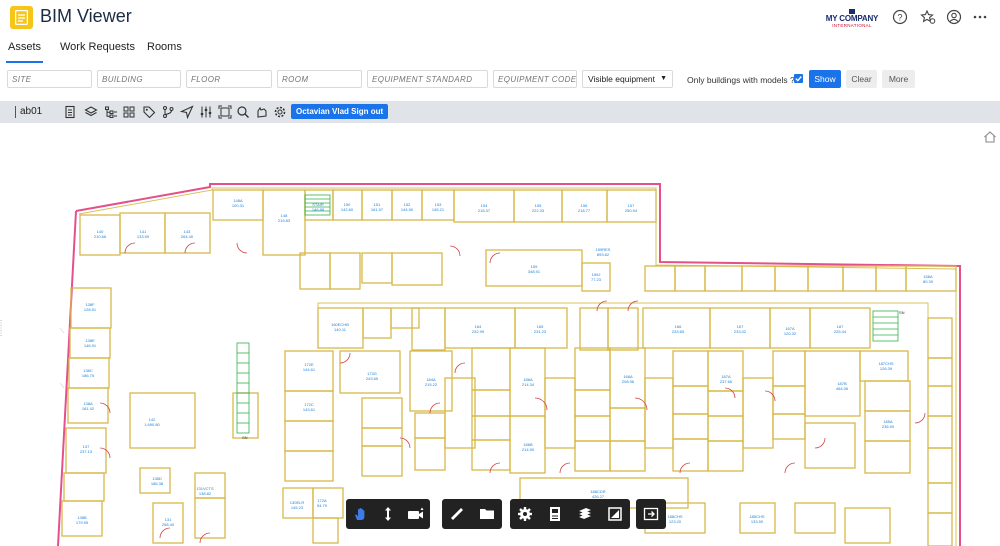 Image resolution: width=1000 pixels, height=546 pixels. I want to click on room-area-label: 218.77, so click(584, 210).